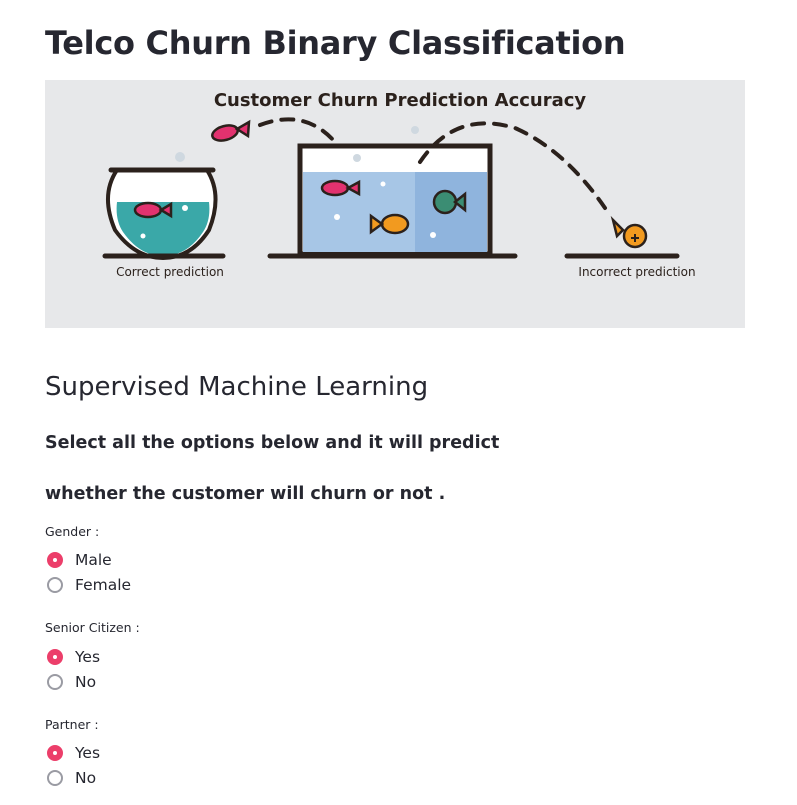  Describe the element at coordinates (237, 387) in the screenshot. I see `section-heading: Supervised Machine Learning` at that location.